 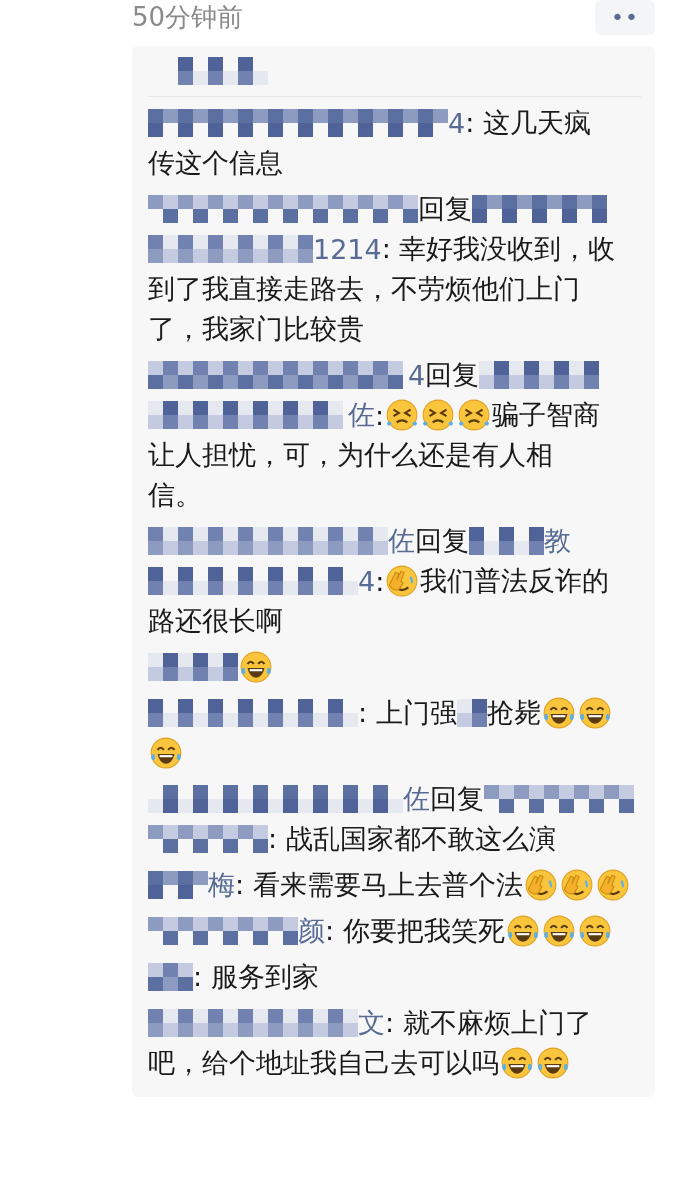 What do you see at coordinates (350, 455) in the screenshot?
I see `comment-text: 让人担忧，可，为什么还是有人相` at bounding box center [350, 455].